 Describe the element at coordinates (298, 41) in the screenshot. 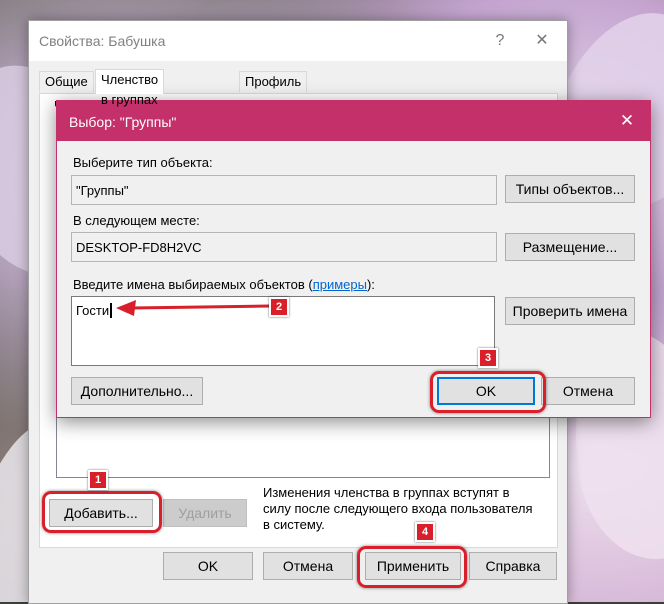

I see `window-titlebar: Свойства: Бабушка ? ✕` at that location.